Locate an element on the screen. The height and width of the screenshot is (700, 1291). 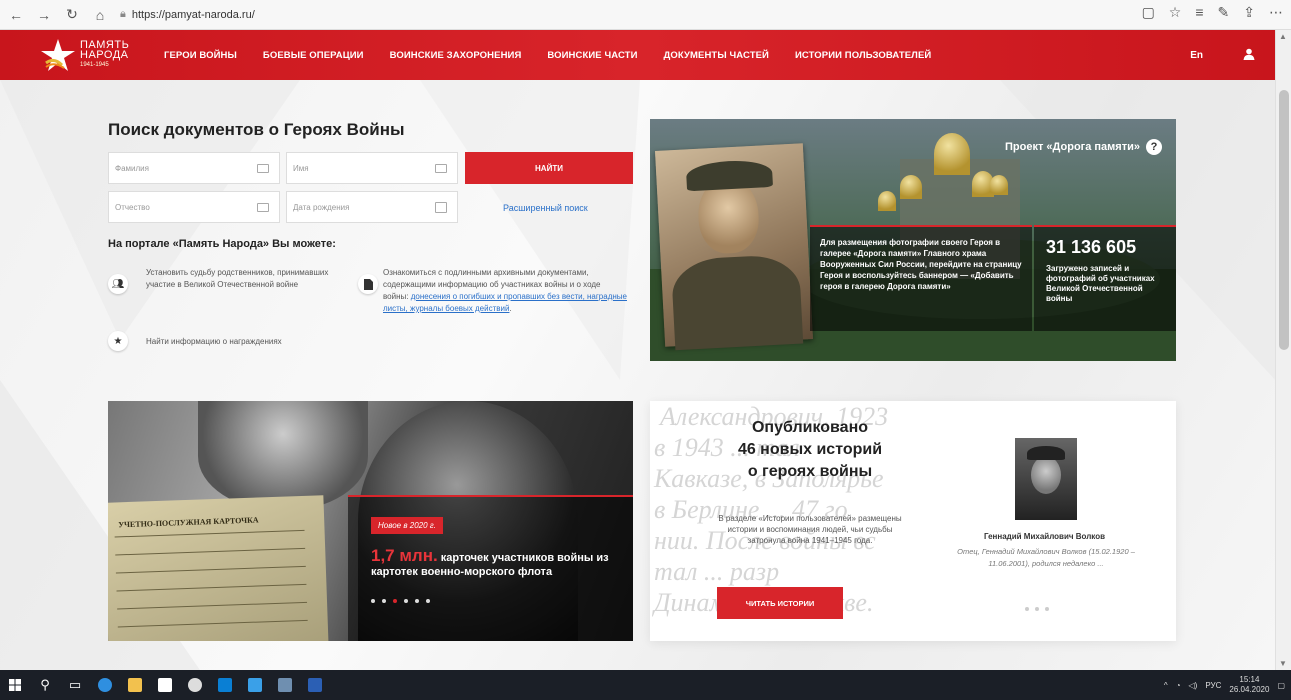
advanced-search-link: Расширенный поиск is located at coordinates (545, 208).